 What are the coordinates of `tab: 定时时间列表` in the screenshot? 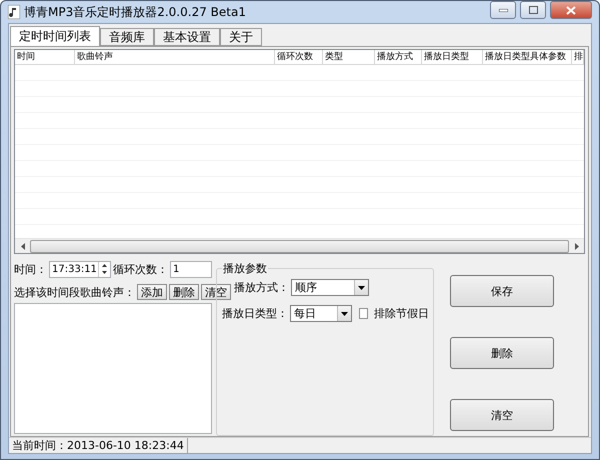 It's located at (55, 36).